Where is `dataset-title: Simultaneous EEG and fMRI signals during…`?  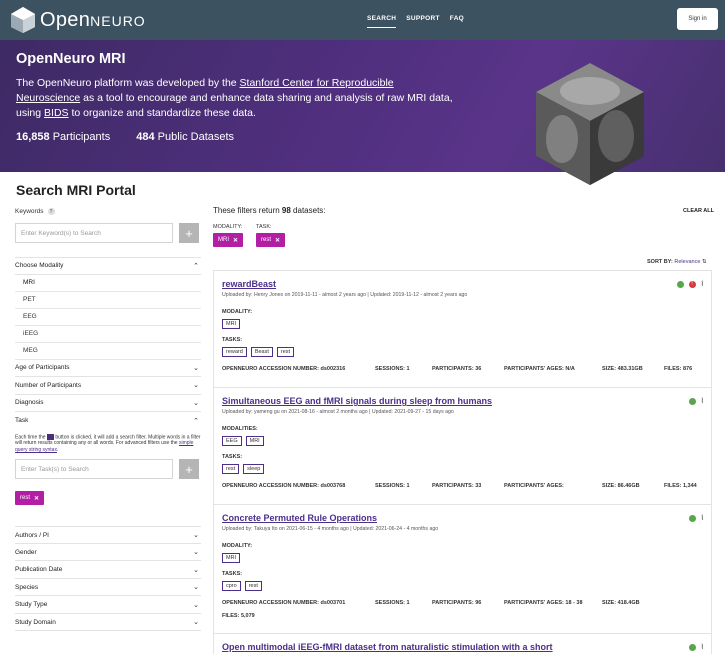
dataset-title: Simultaneous EEG and fMRI signals during… is located at coordinates (357, 401).